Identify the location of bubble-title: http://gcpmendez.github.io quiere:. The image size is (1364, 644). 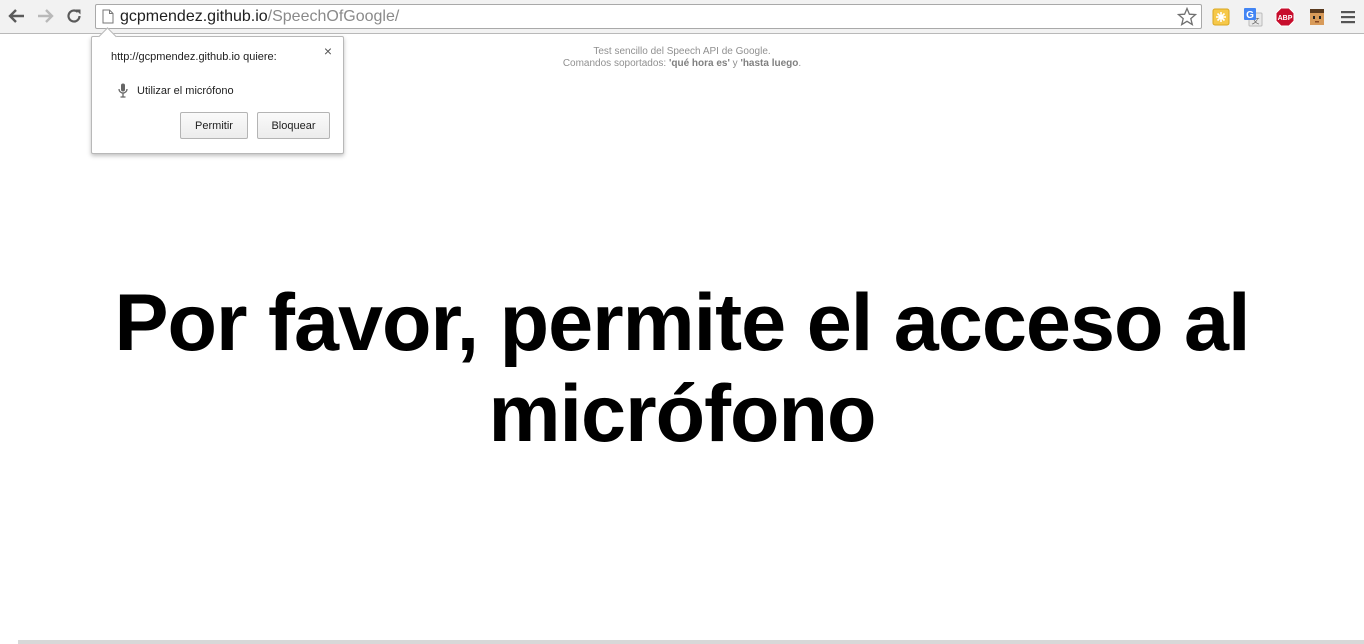
(194, 57).